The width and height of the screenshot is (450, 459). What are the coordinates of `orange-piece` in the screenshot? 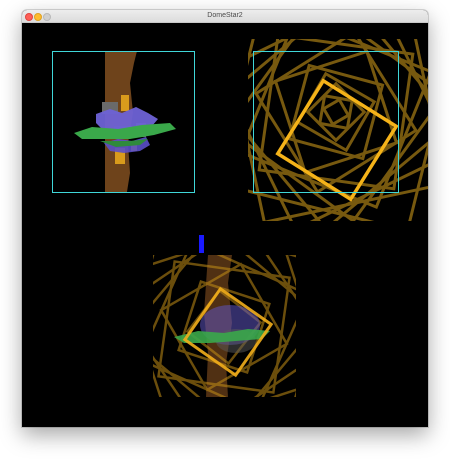 It's located at (125, 103).